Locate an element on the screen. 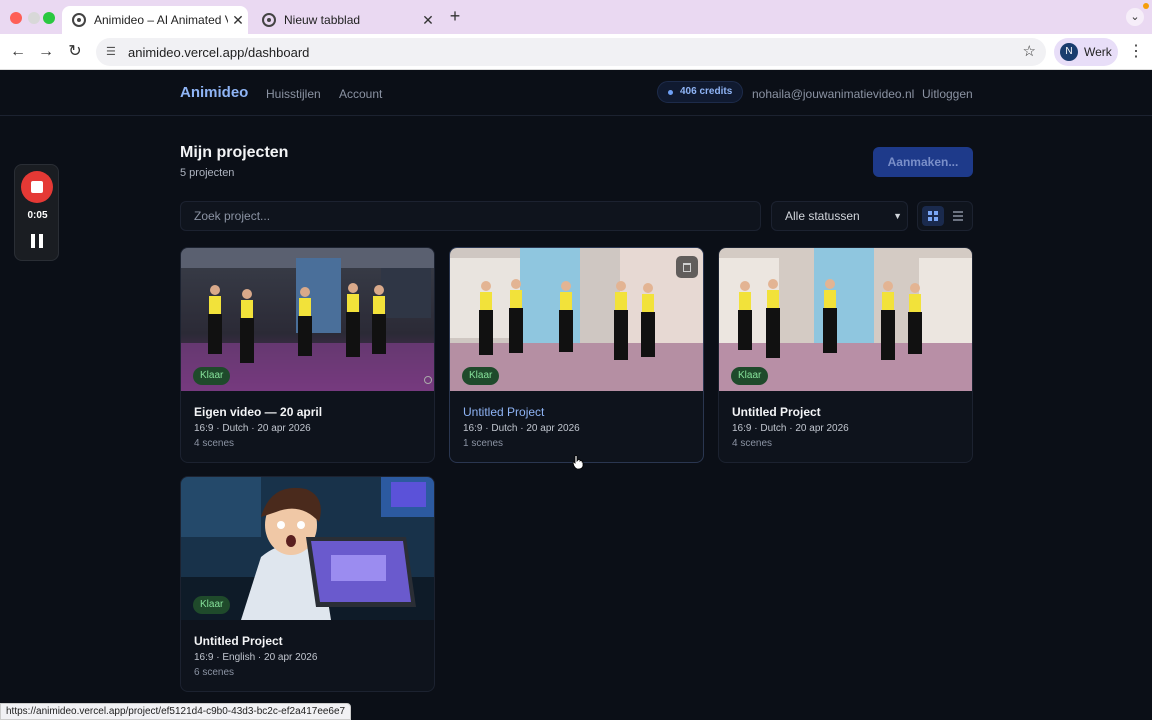  dot-icon is located at coordinates (670, 92).